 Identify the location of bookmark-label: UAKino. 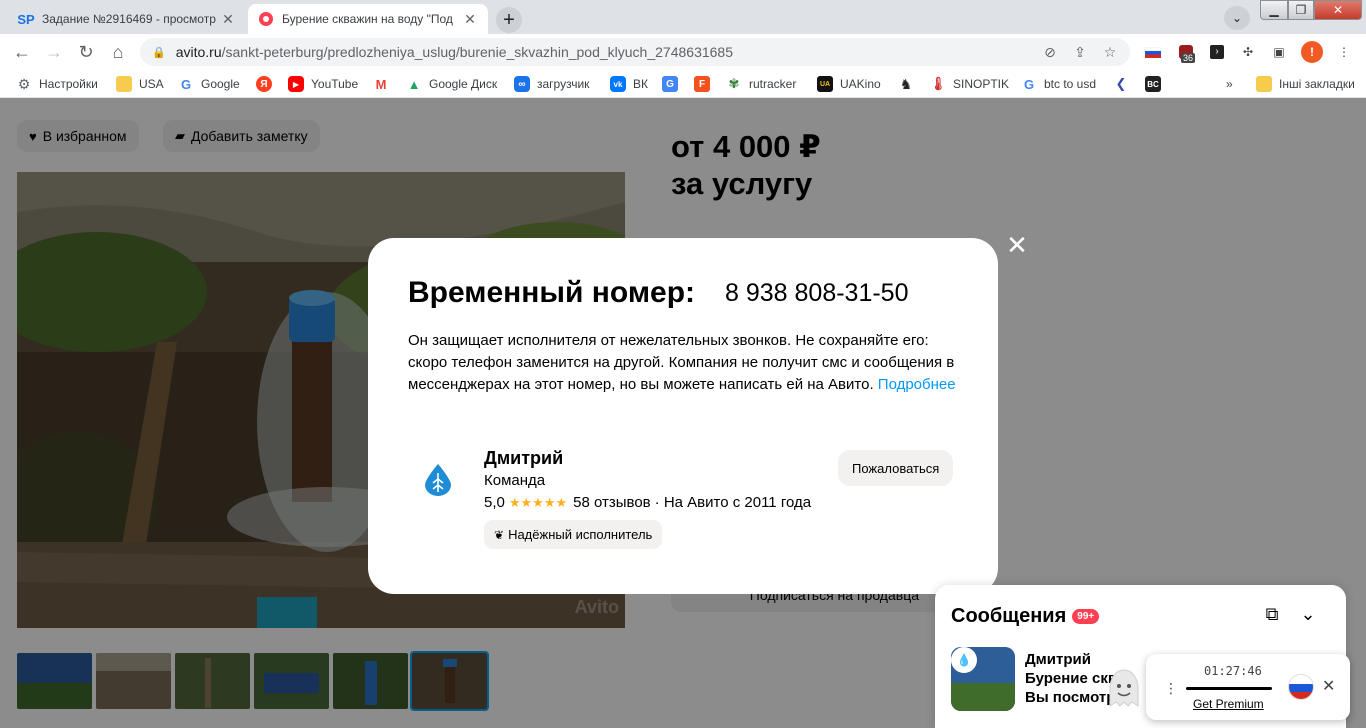
(860, 84).